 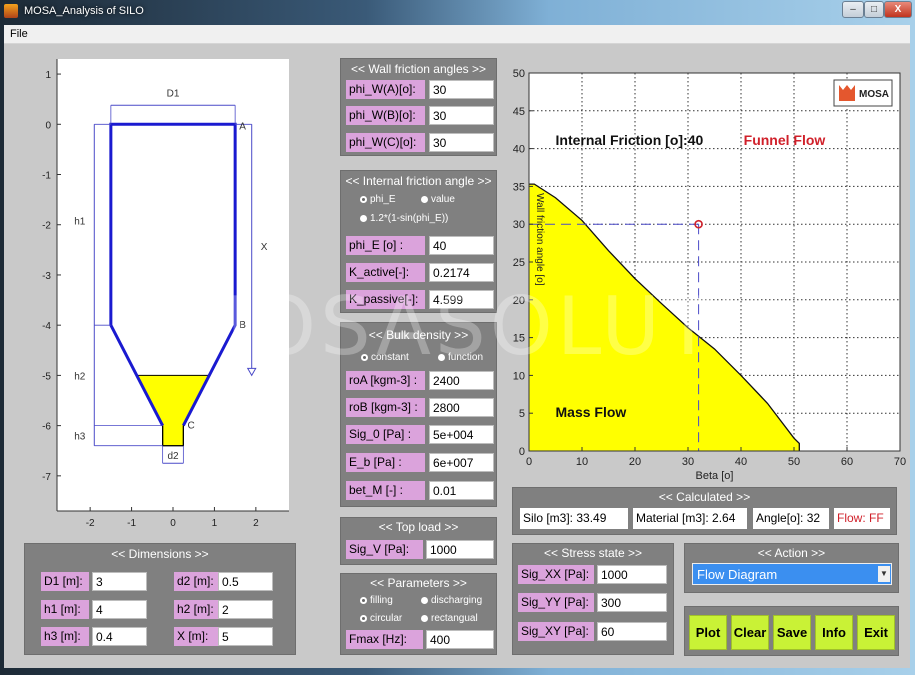 I want to click on fmax-input: 400, so click(x=460, y=639).